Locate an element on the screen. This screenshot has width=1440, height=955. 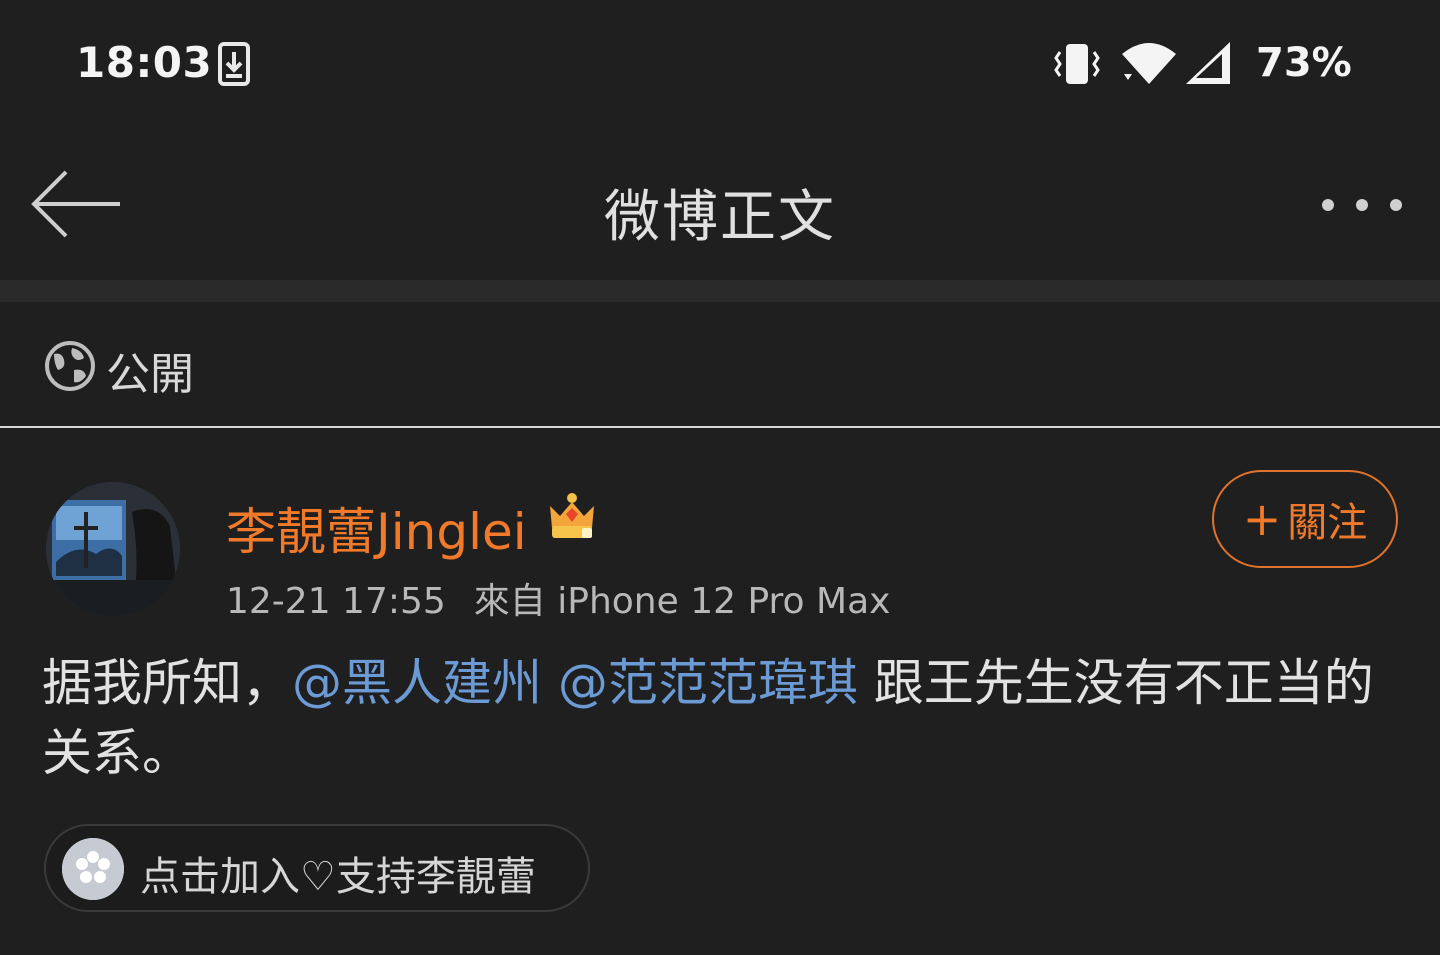
battery-percentage: 73% is located at coordinates (1304, 63).